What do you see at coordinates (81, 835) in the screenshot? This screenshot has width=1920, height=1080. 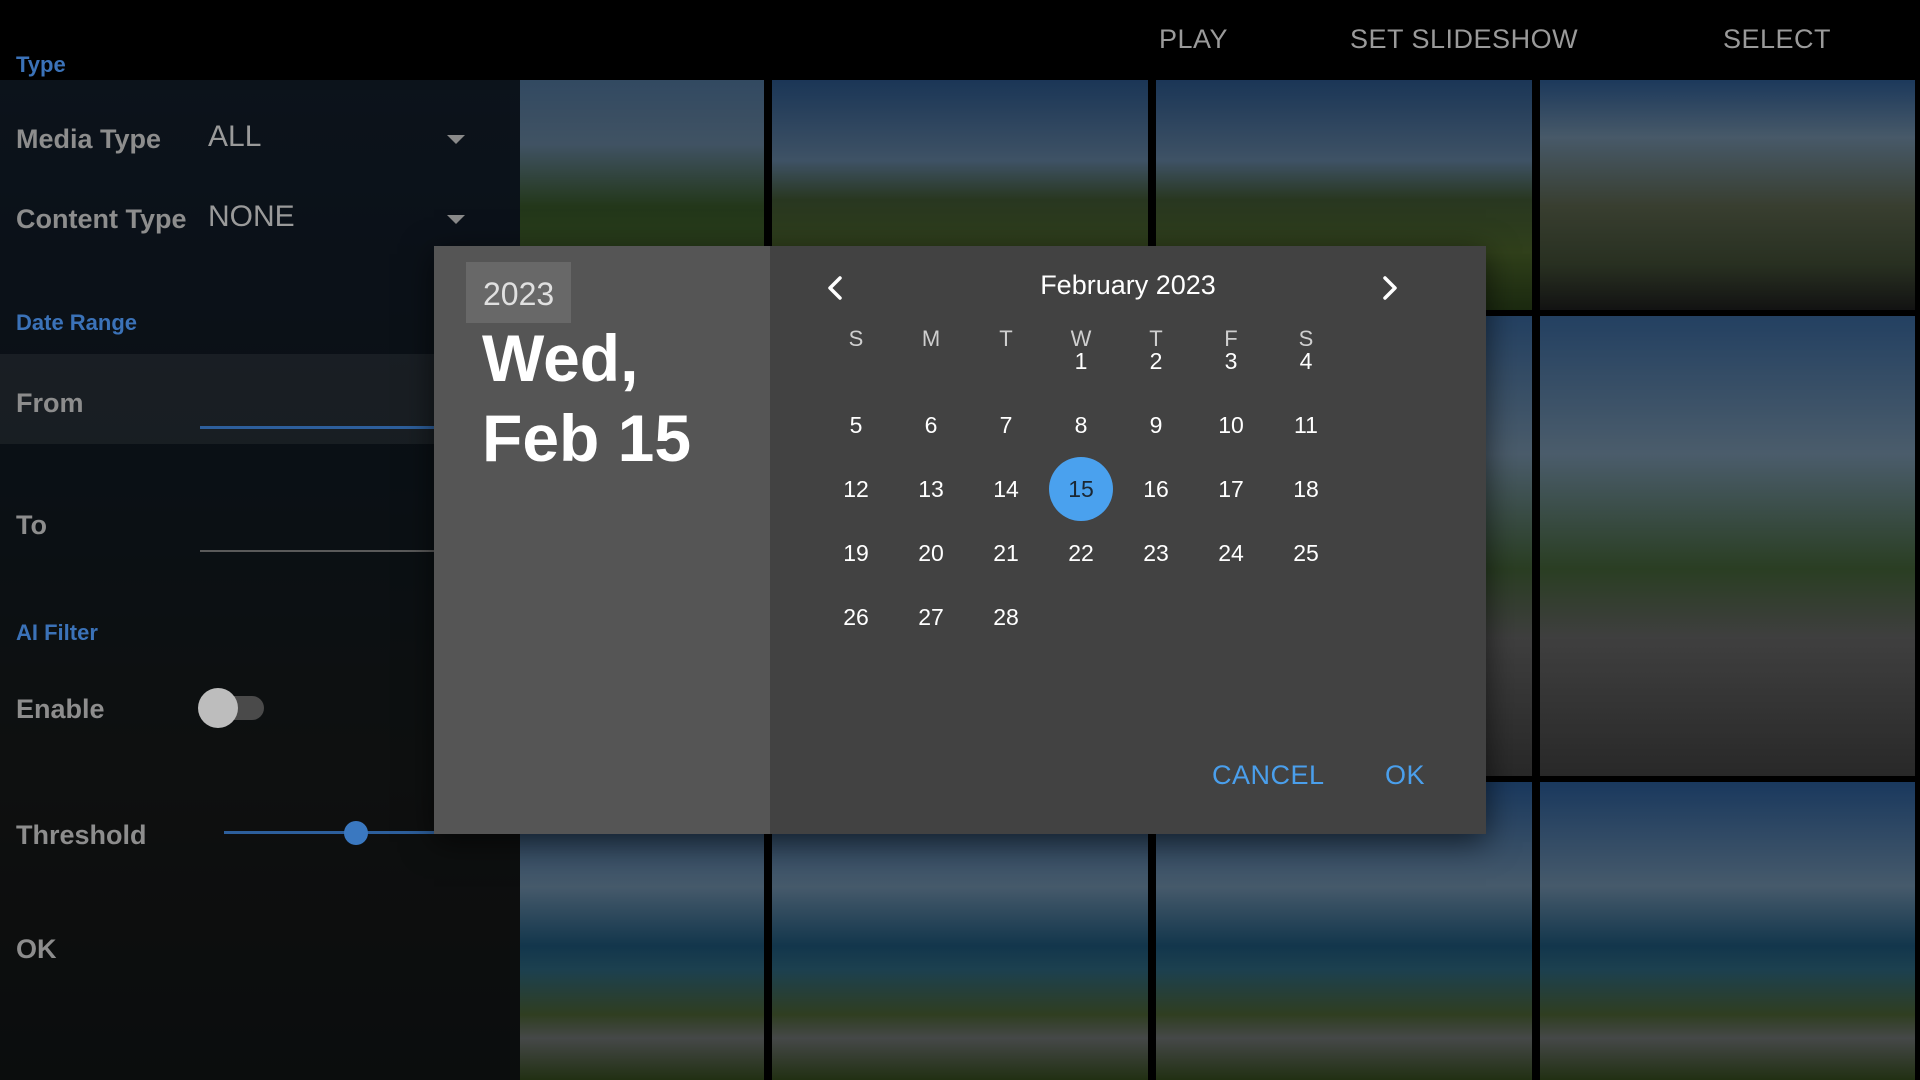 I see `threshold-label: Threshold` at bounding box center [81, 835].